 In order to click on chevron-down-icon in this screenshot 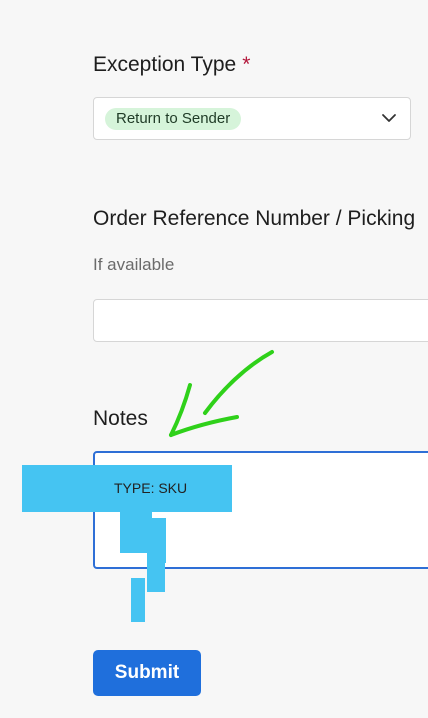, I will do `click(389, 118)`.